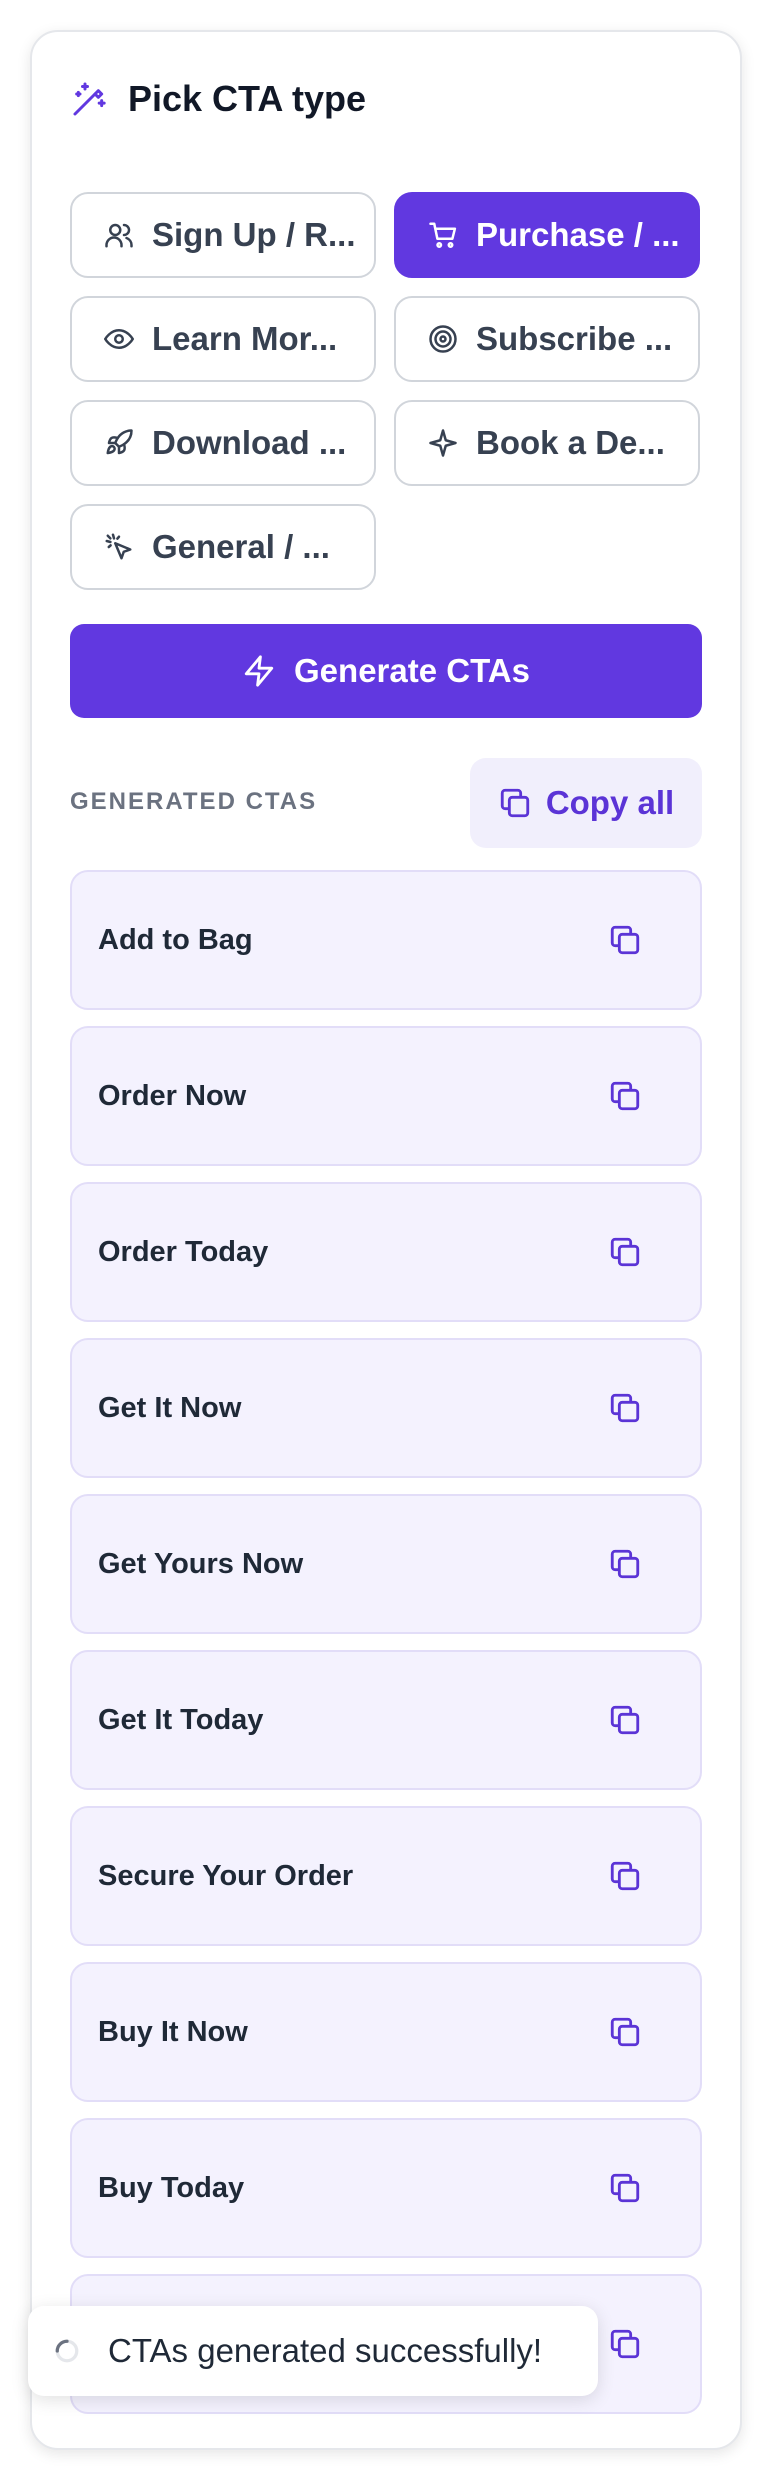 This screenshot has height=2484, width=772. I want to click on cta-result-text: Order Now, so click(172, 1095).